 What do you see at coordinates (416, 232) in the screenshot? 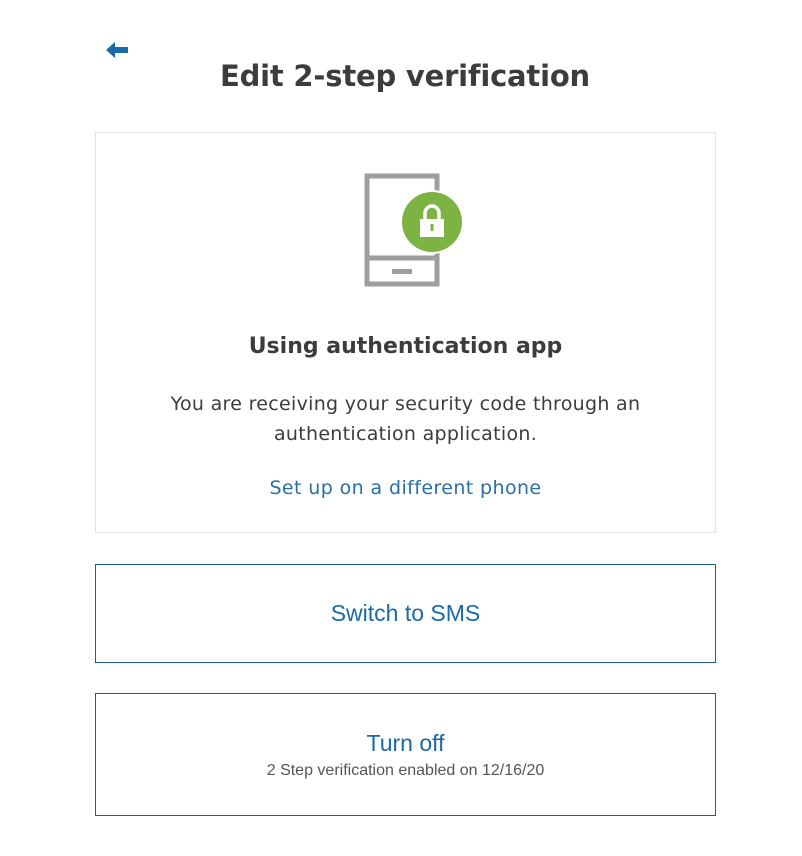
I see `phone-lock-icon` at bounding box center [416, 232].